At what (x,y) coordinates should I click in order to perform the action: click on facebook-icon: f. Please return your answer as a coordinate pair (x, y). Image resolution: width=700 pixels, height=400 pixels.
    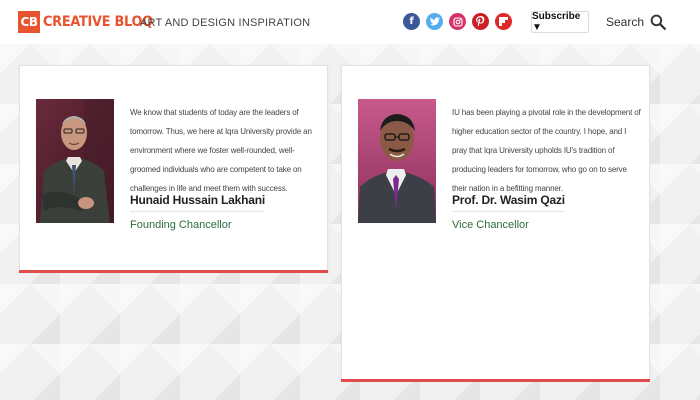
    Looking at the image, I should click on (411, 21).